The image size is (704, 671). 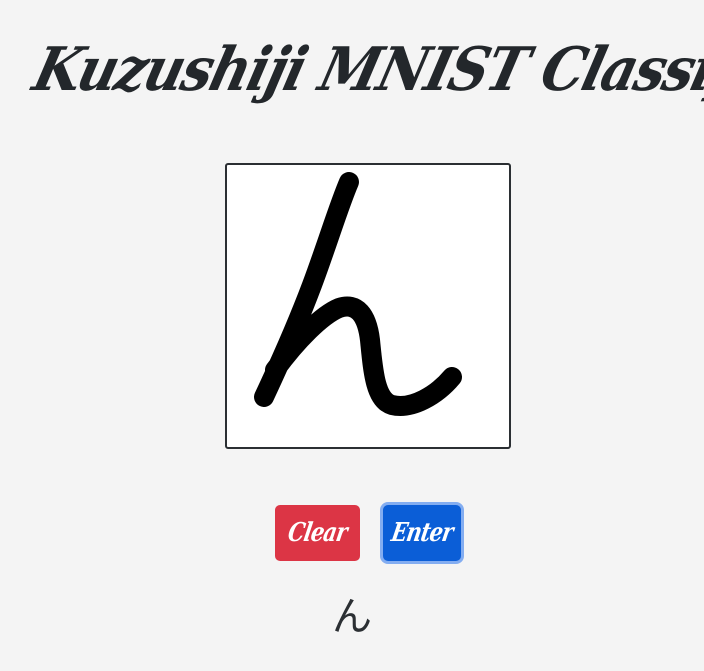 What do you see at coordinates (365, 70) in the screenshot?
I see `page-title: Kuzushiji MNIST Classifier` at bounding box center [365, 70].